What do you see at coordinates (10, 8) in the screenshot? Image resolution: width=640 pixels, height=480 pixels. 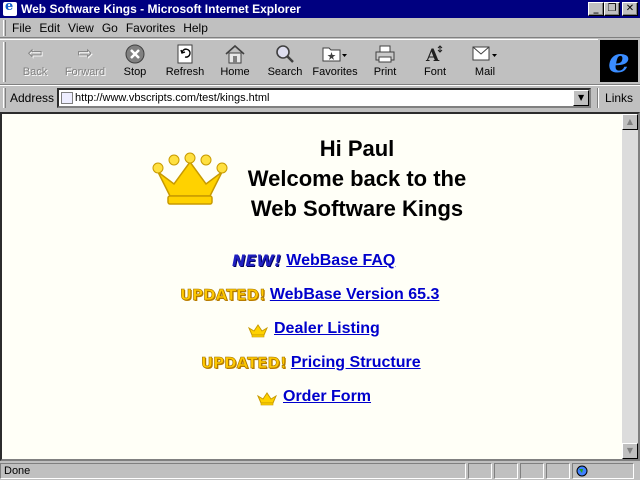 I see `ie-app-icon` at bounding box center [10, 8].